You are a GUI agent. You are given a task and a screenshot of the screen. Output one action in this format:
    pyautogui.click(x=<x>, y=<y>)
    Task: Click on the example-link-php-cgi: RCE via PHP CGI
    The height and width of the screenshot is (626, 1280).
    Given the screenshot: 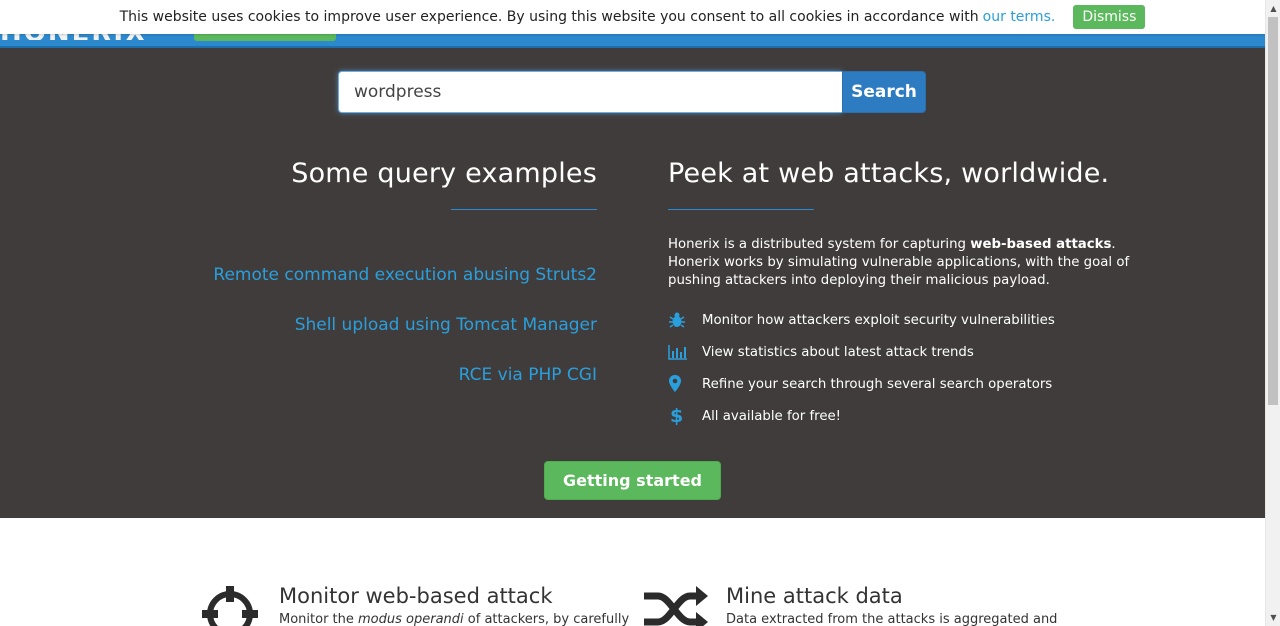 What is the action you would take?
    pyautogui.click(x=398, y=375)
    